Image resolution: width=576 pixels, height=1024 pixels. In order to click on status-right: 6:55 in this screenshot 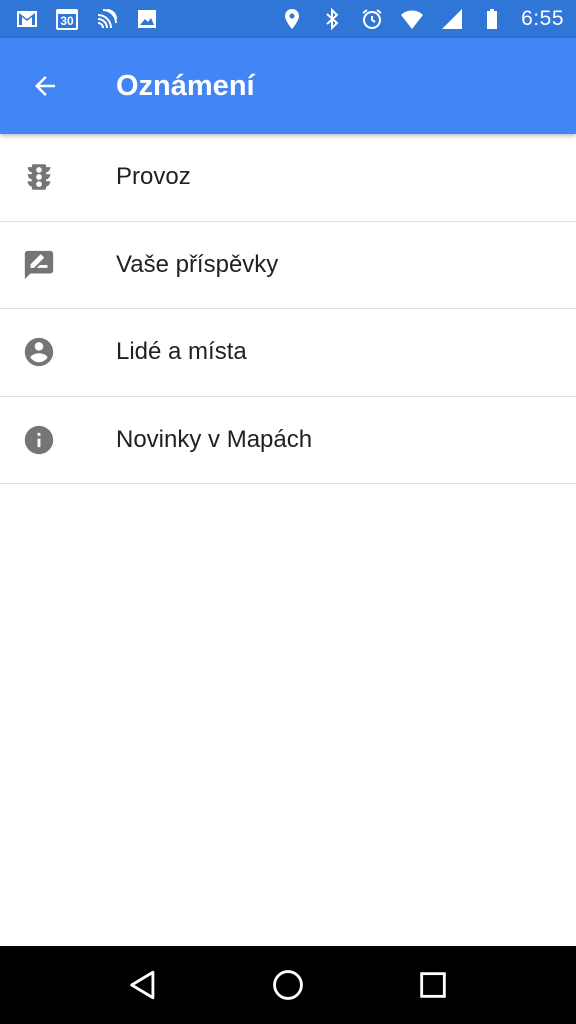, I will do `click(421, 19)`.